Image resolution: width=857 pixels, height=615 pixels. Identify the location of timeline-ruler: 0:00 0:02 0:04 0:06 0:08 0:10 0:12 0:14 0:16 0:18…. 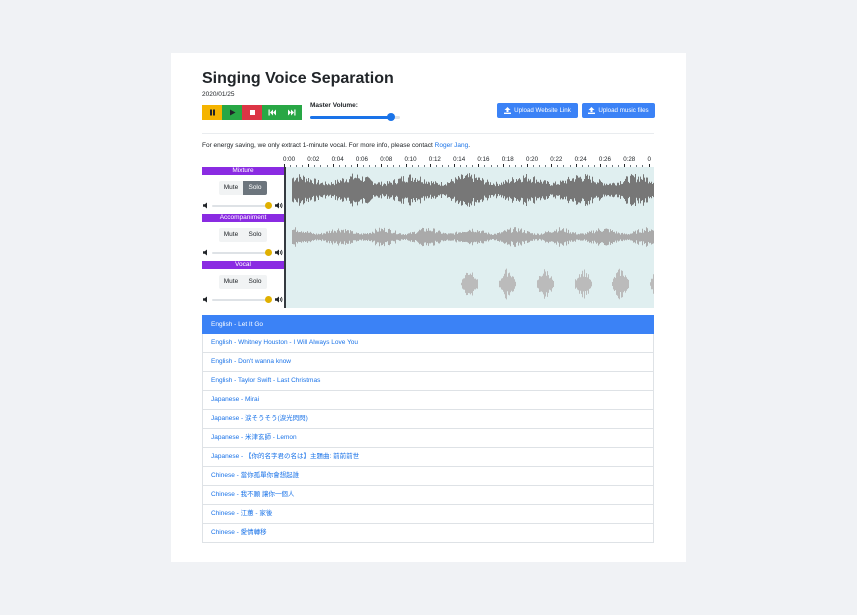
(468, 161).